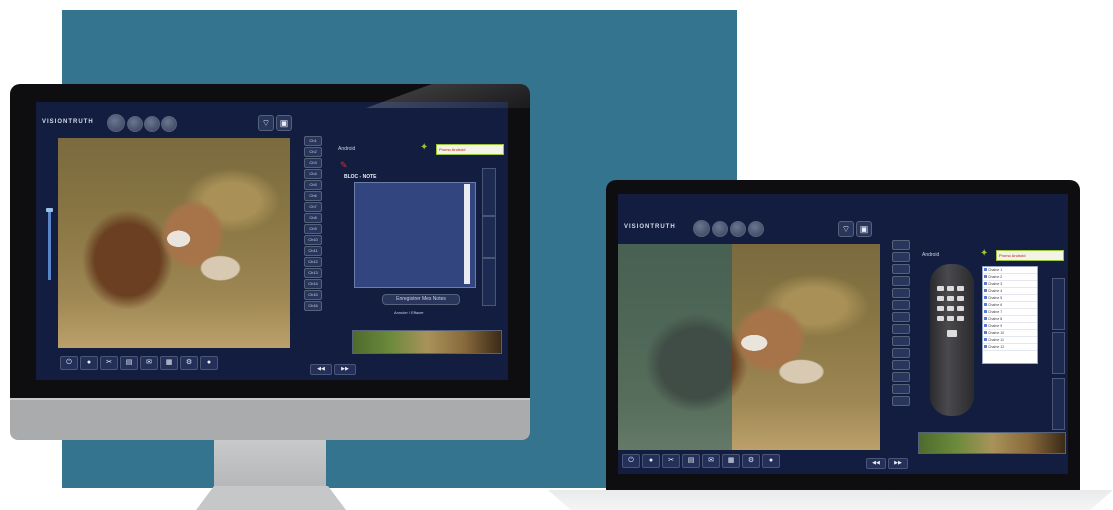  Describe the element at coordinates (952, 321) in the screenshot. I see `remote-keypad` at that location.